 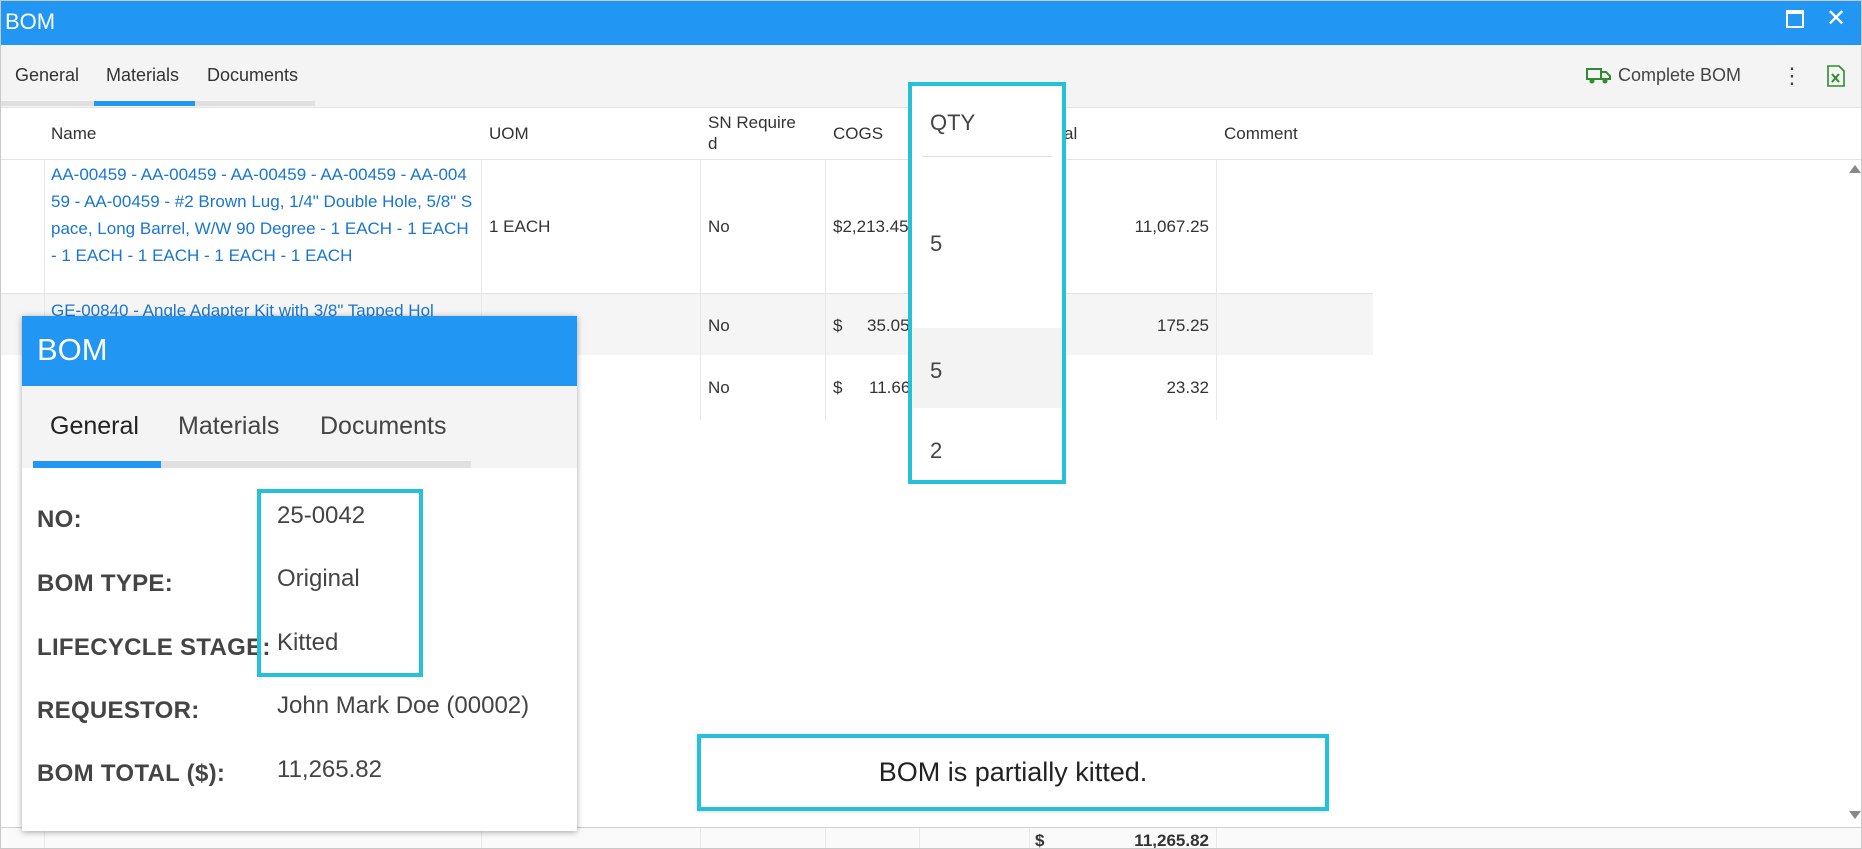 I want to click on panel-title: BOM, so click(x=72, y=349).